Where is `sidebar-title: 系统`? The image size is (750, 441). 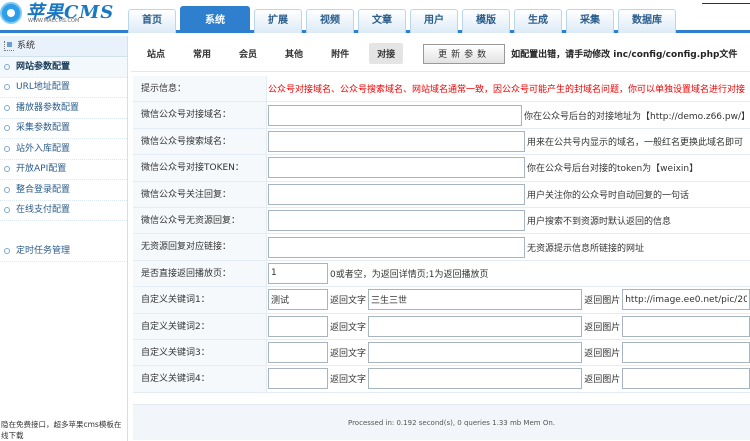
sidebar-title: 系统 is located at coordinates (26, 45).